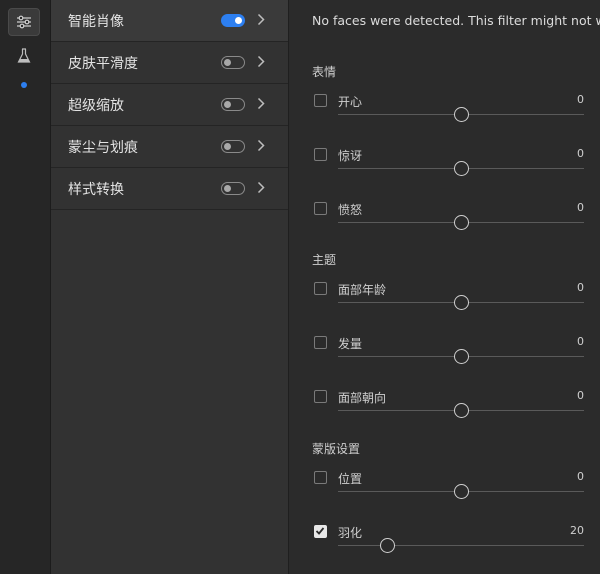 Image resolution: width=600 pixels, height=574 pixels. What do you see at coordinates (350, 102) in the screenshot?
I see `slider-label: 开心` at bounding box center [350, 102].